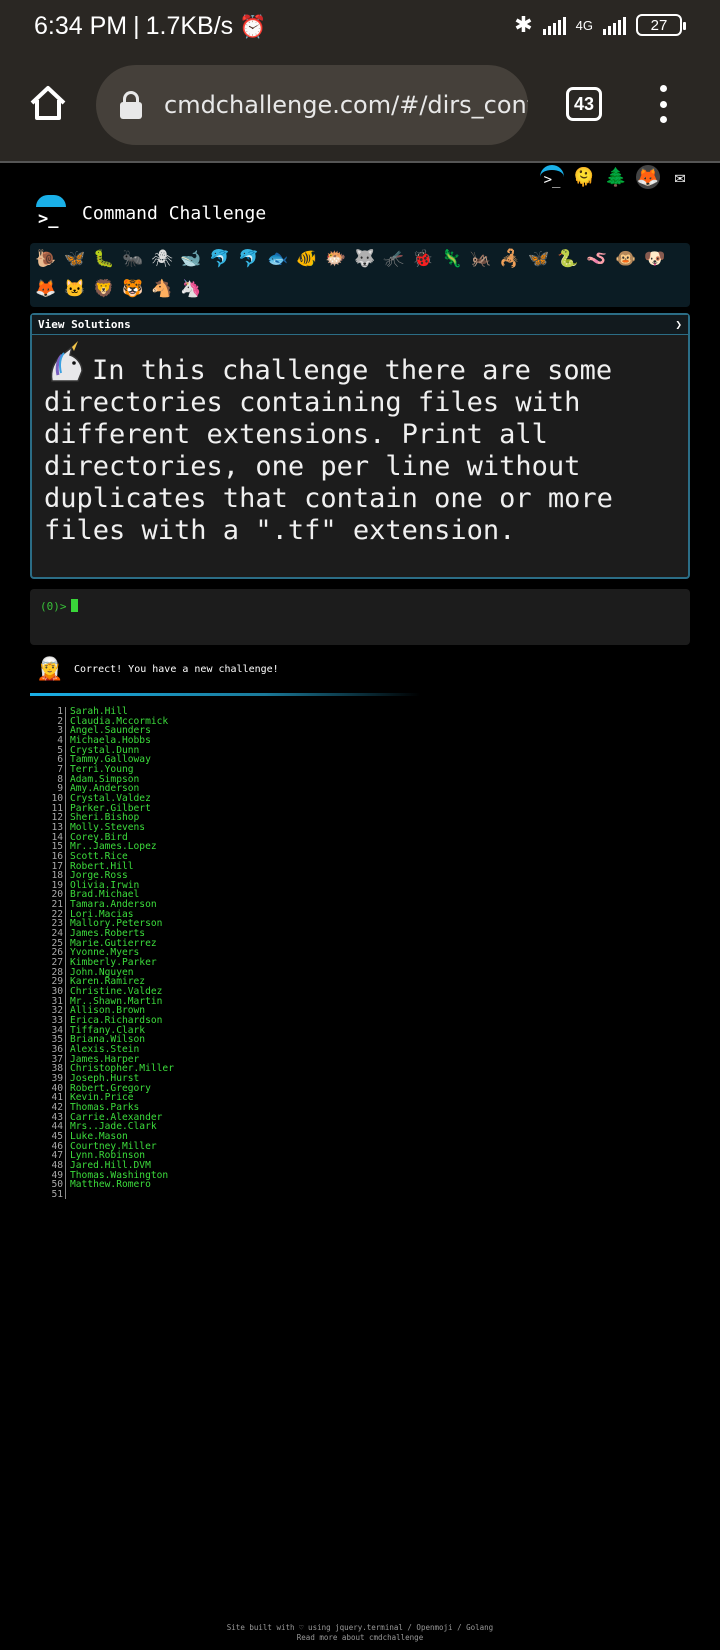 This screenshot has height=1650, width=720. What do you see at coordinates (75, 289) in the screenshot?
I see `challenge-icon: 🐱` at bounding box center [75, 289].